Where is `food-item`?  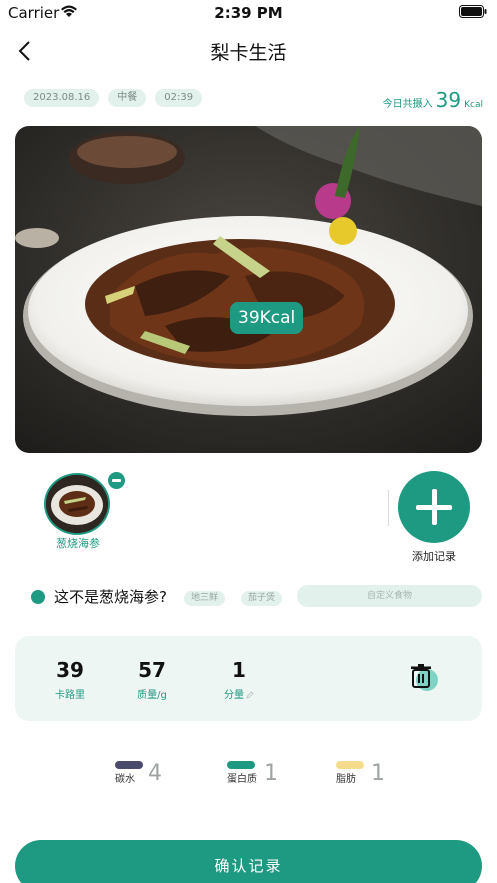
food-item is located at coordinates (77, 504).